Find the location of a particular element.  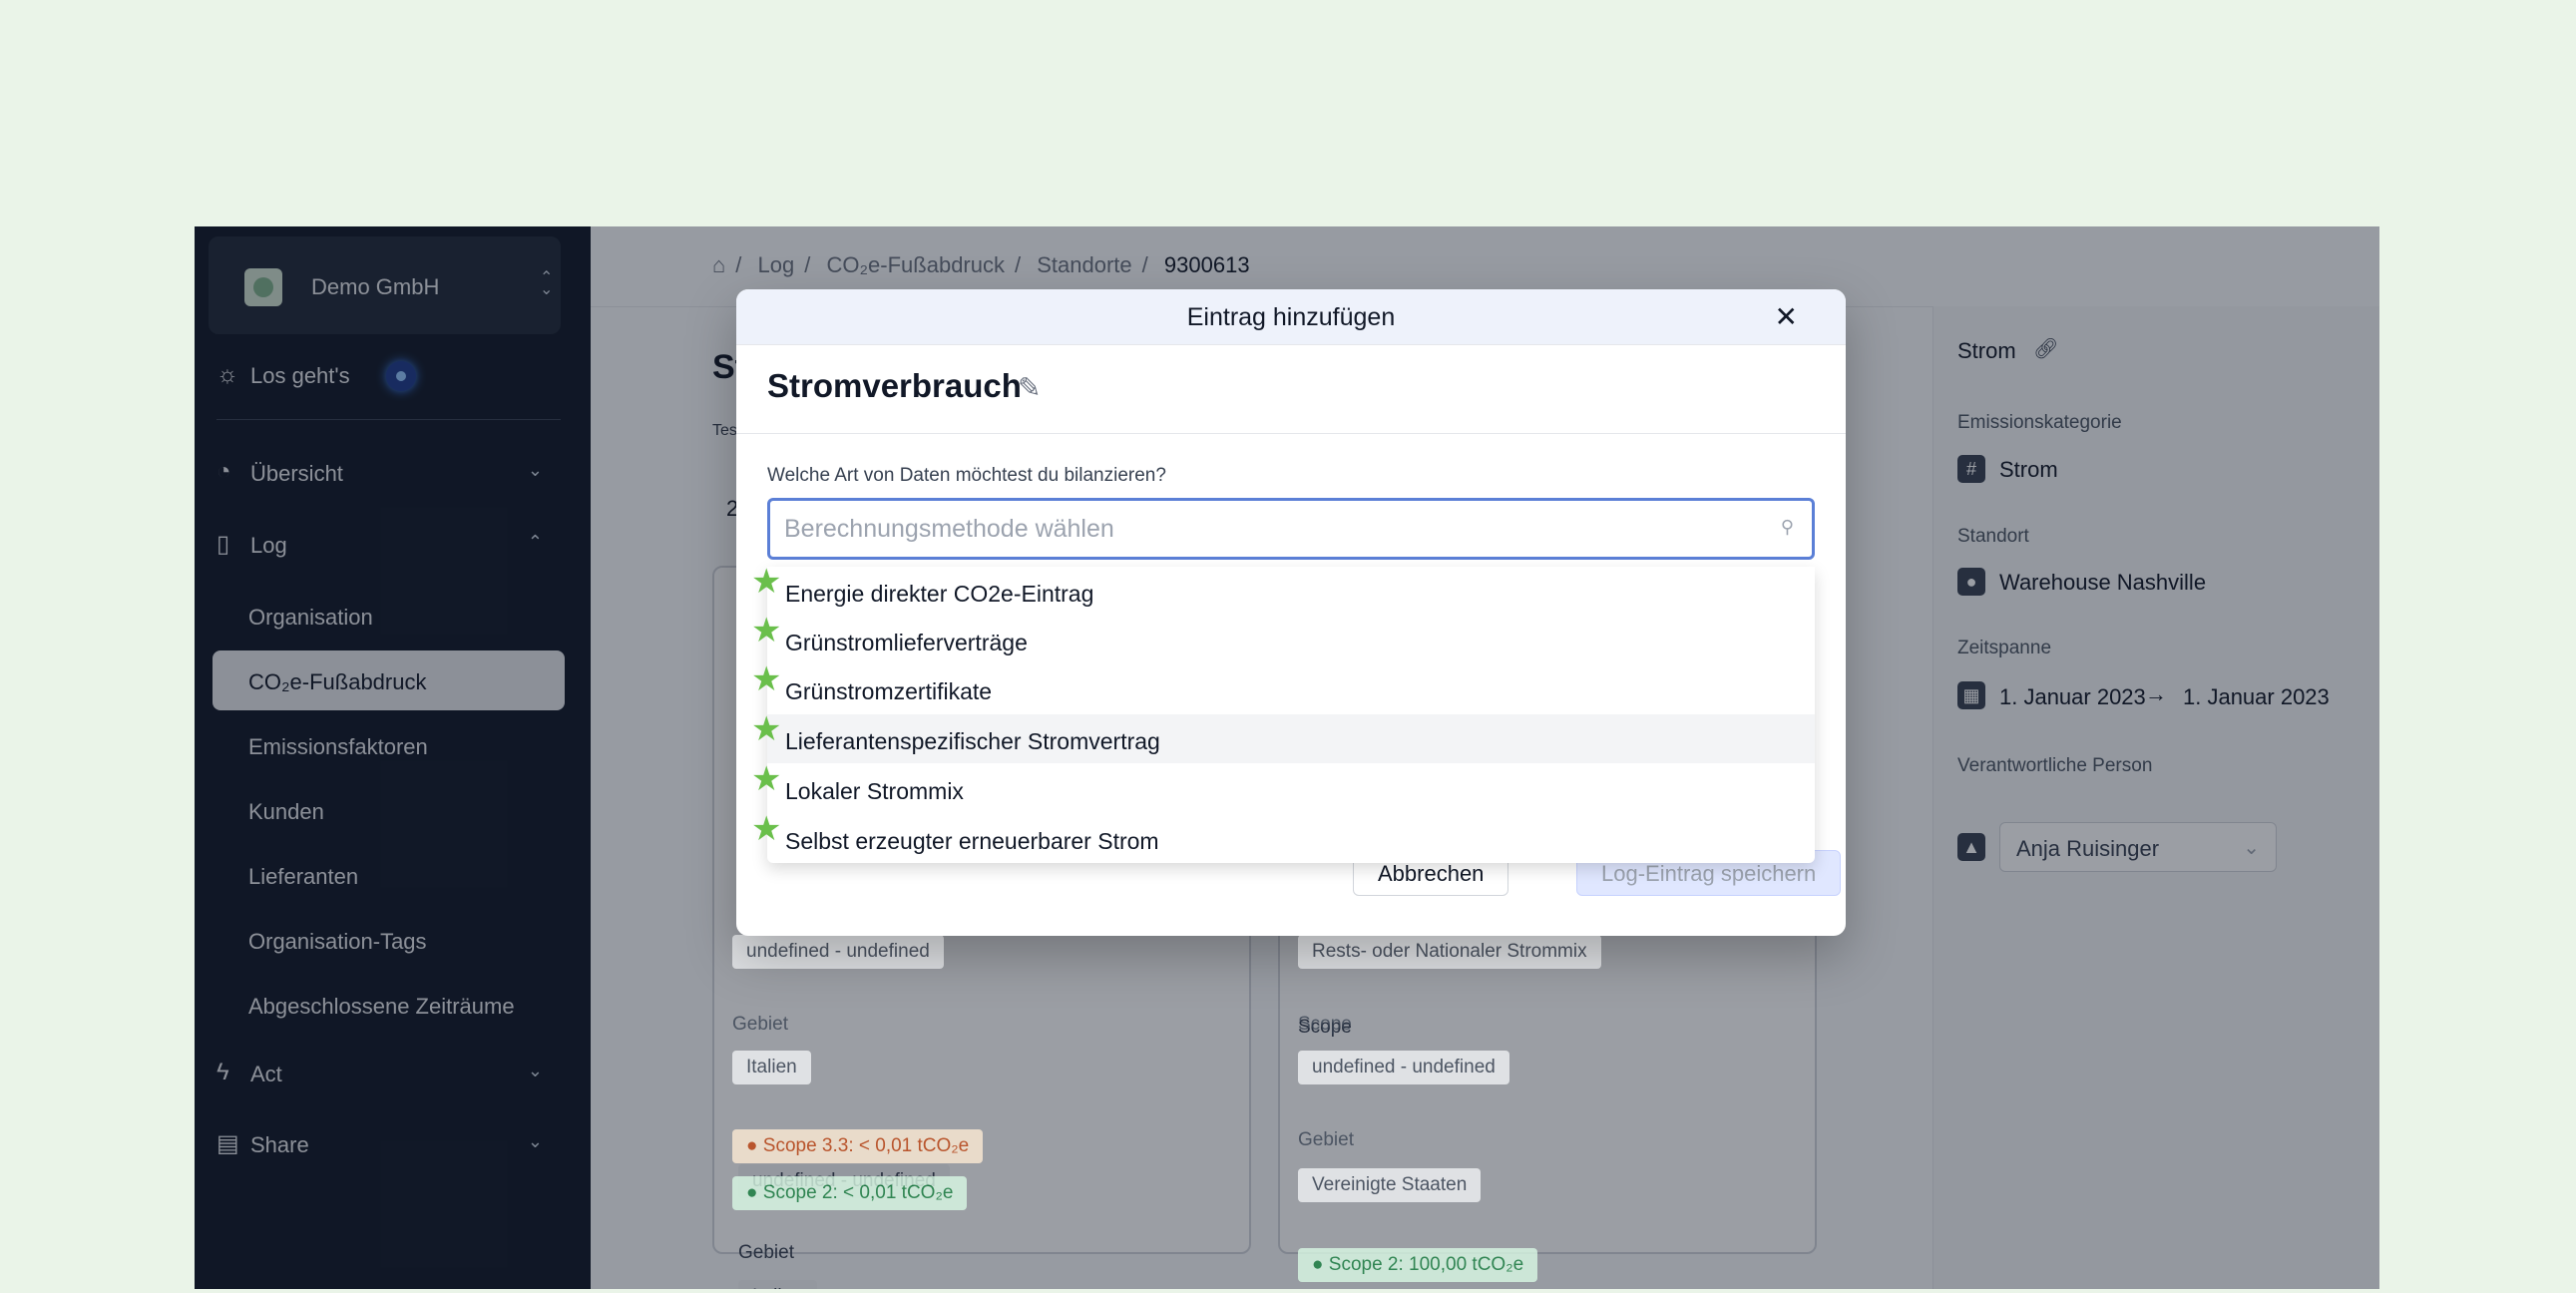

modal-header: Eintrag hinzufügen ✕ is located at coordinates (1291, 317).